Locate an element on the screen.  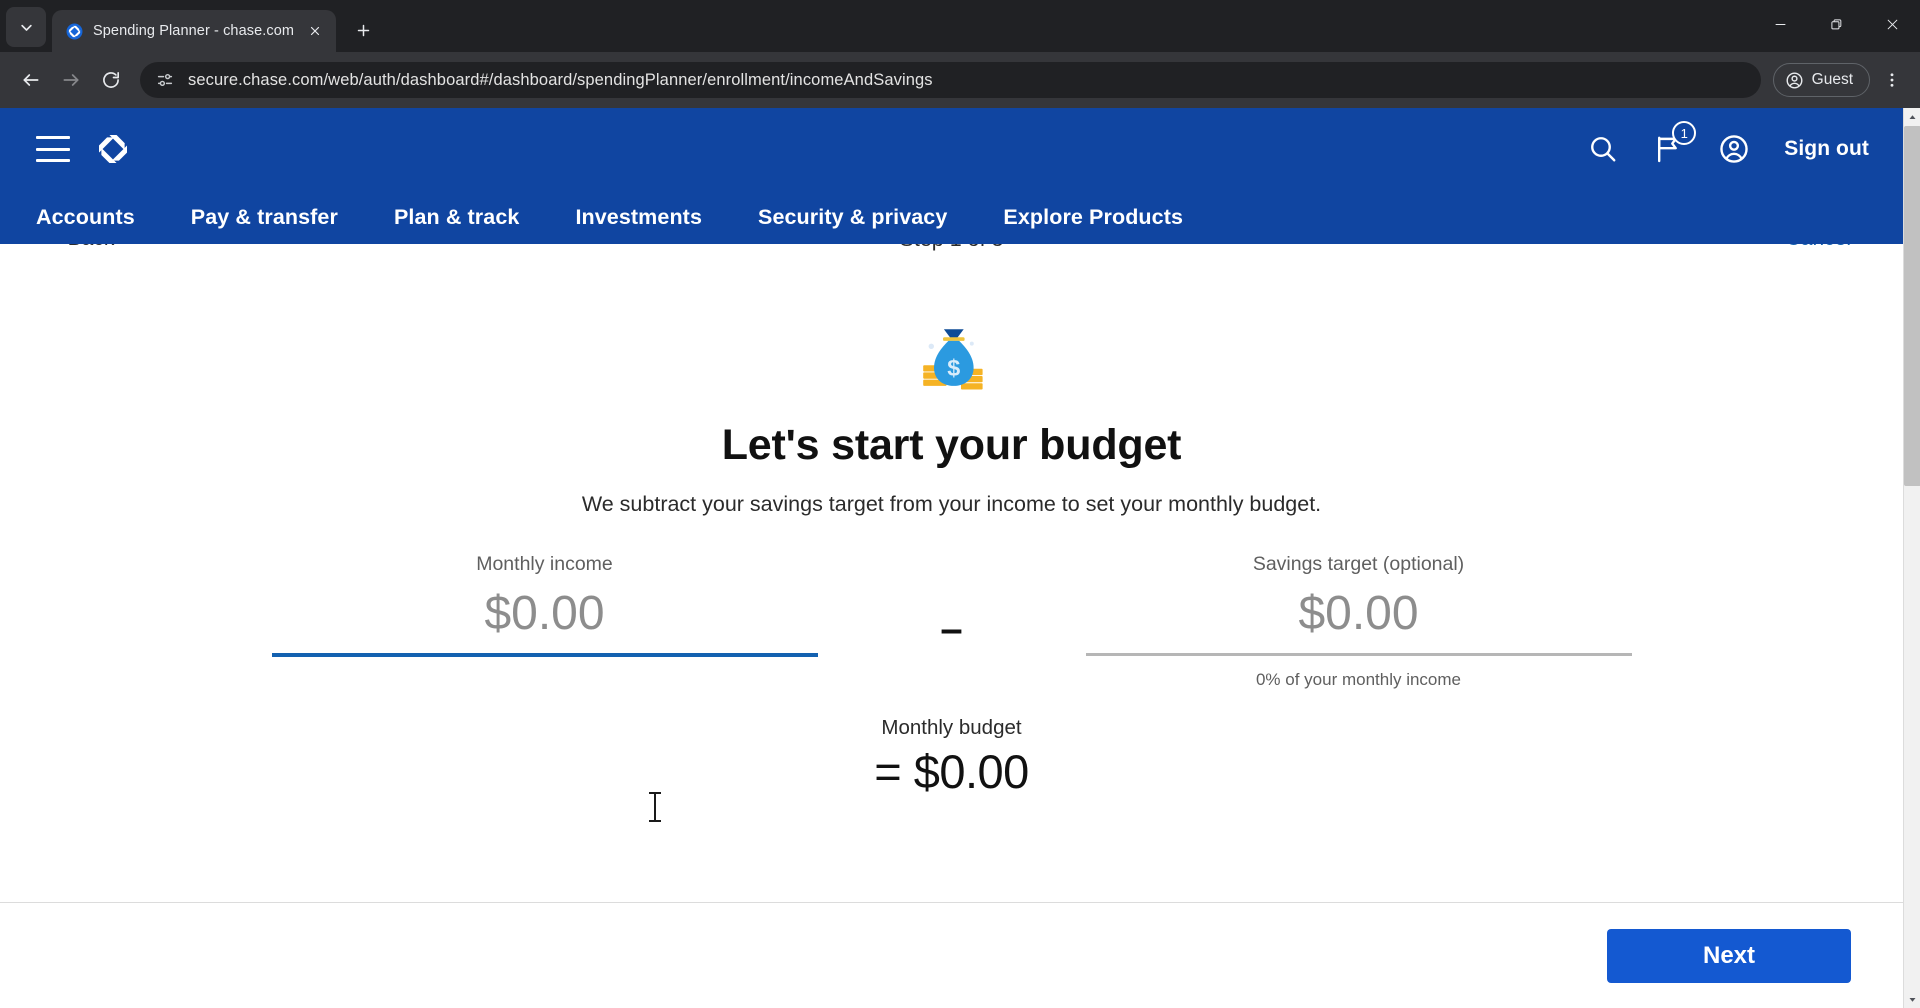
nav-item-investments: Investments is located at coordinates (638, 217).